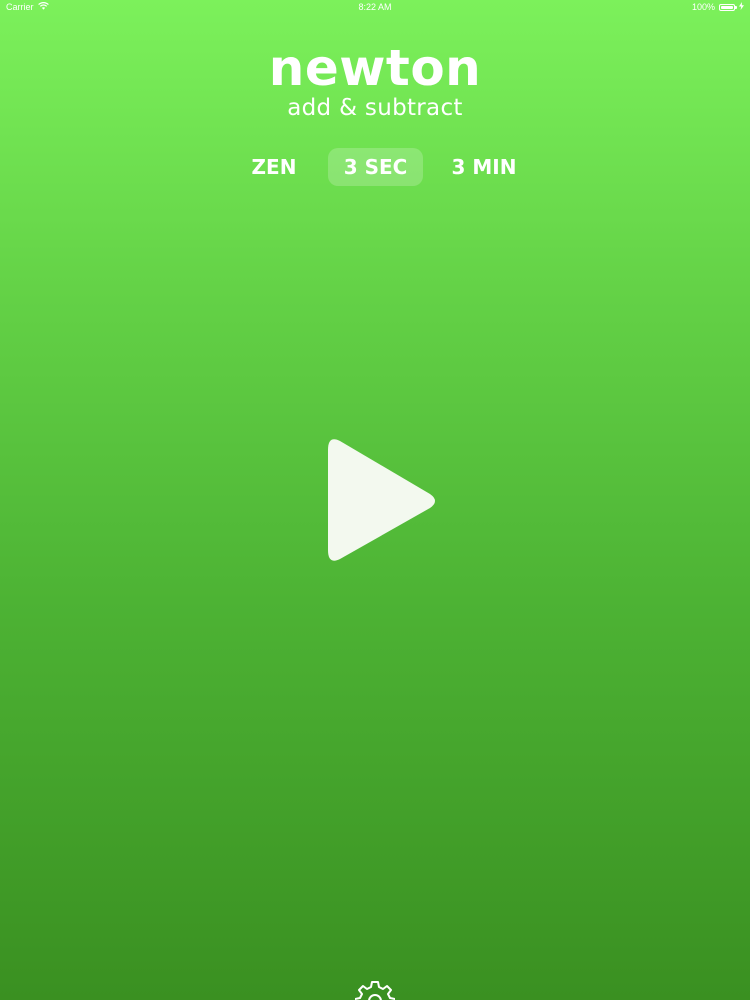 Image resolution: width=750 pixels, height=1000 pixels. I want to click on battery-percent: 100%, so click(703, 7).